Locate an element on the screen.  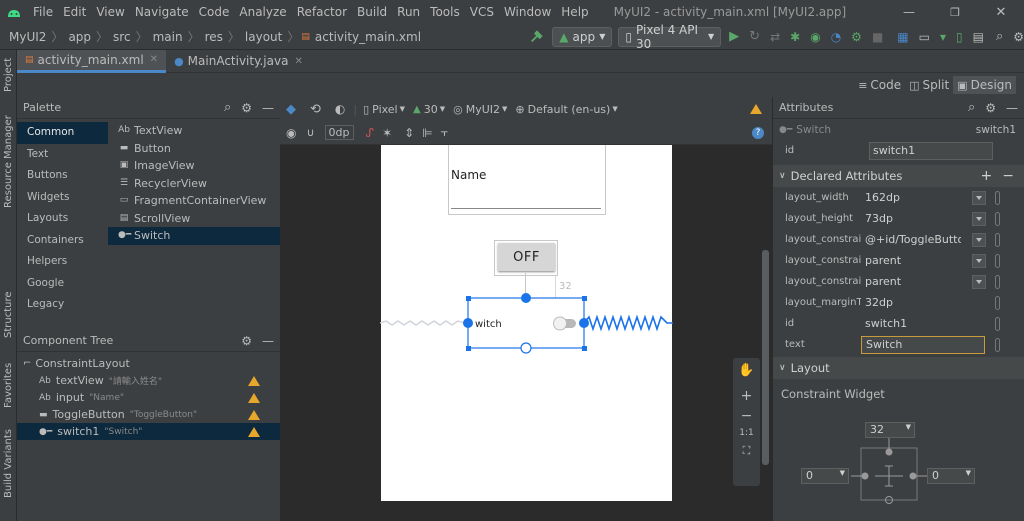
default-margin-field: 0dp is located at coordinates (339, 132).